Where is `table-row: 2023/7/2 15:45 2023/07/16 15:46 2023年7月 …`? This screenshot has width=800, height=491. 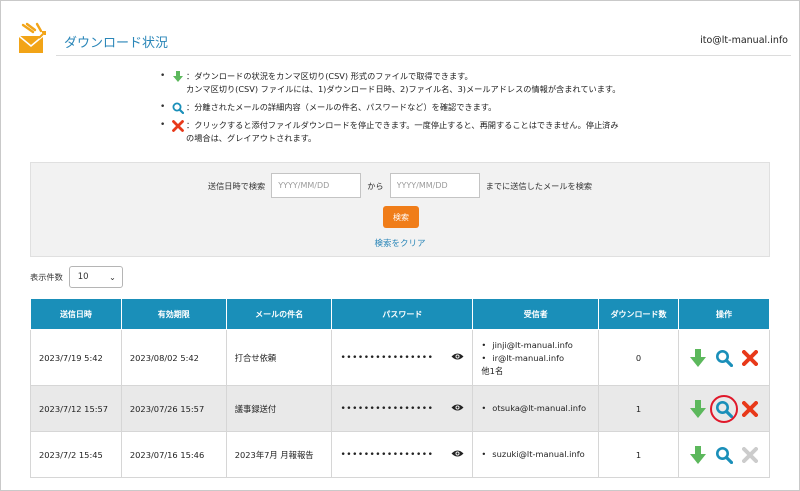 table-row: 2023/7/2 15:45 2023/07/16 15:46 2023年7月 … is located at coordinates (400, 454).